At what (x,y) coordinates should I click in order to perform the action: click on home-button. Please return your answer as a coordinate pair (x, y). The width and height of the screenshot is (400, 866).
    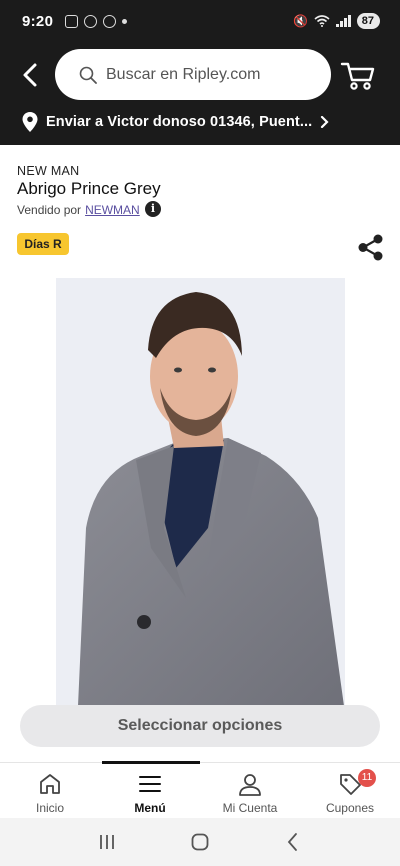
    Looking at the image, I should click on (200, 842).